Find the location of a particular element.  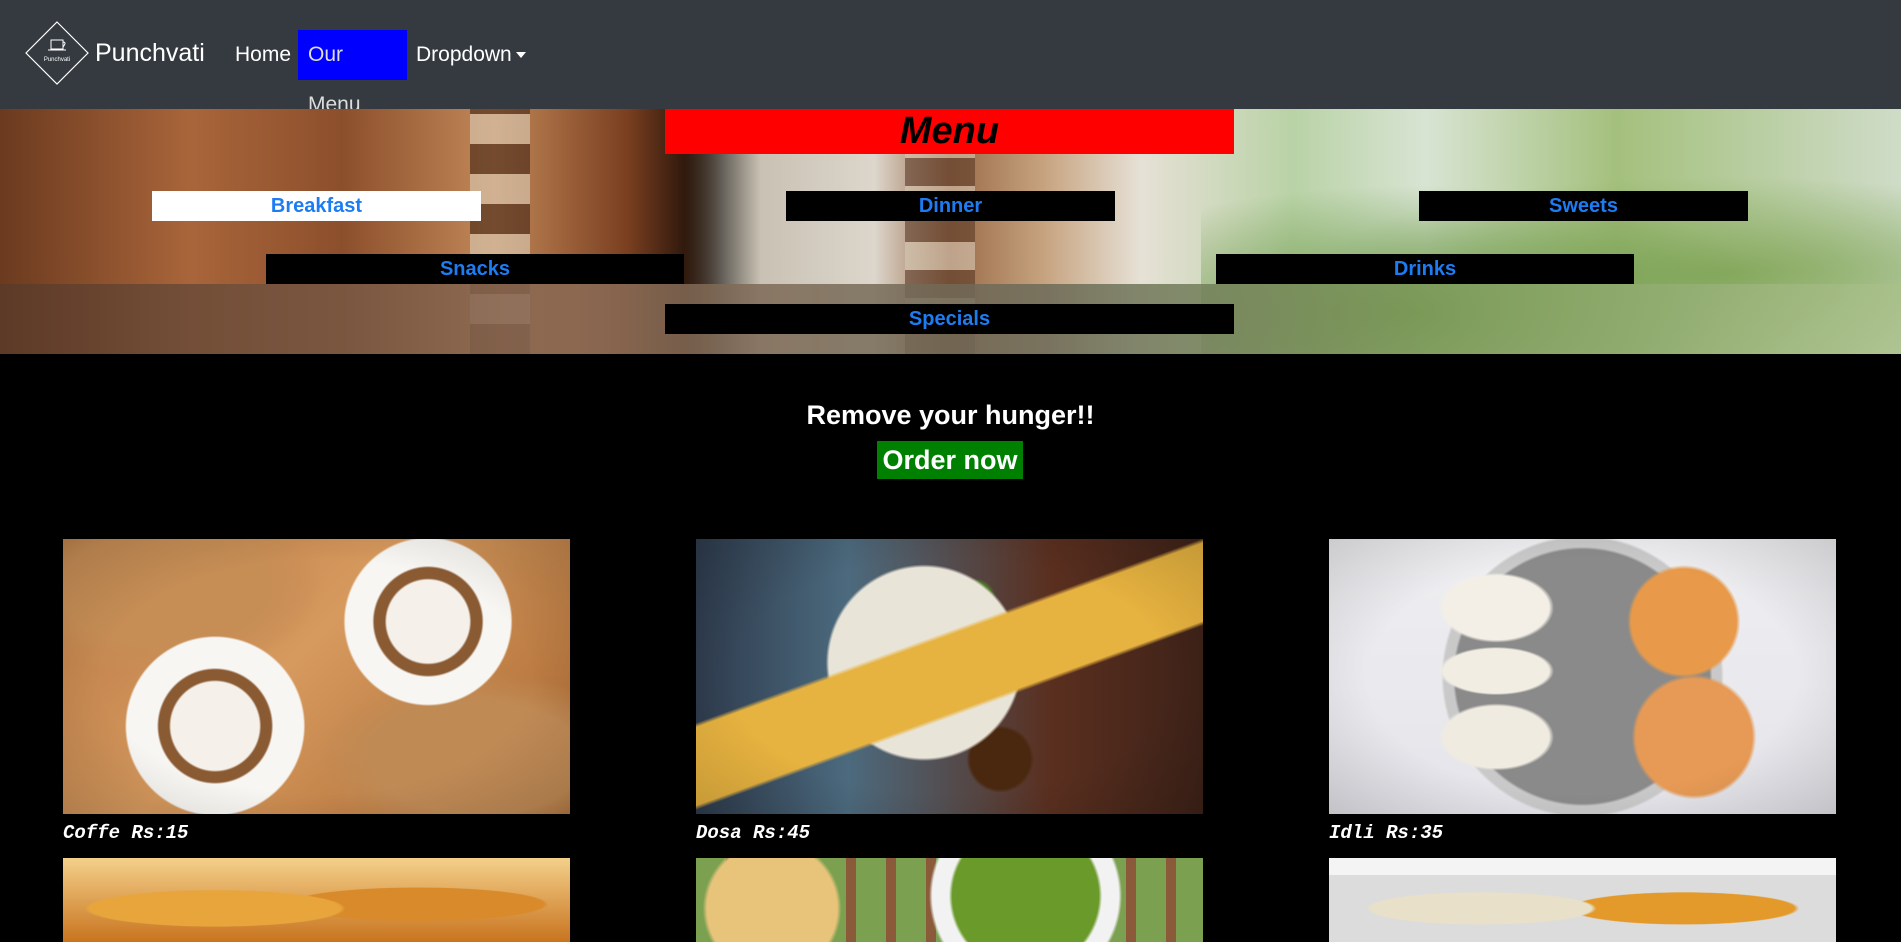

menu-title: Menu is located at coordinates (949, 131).